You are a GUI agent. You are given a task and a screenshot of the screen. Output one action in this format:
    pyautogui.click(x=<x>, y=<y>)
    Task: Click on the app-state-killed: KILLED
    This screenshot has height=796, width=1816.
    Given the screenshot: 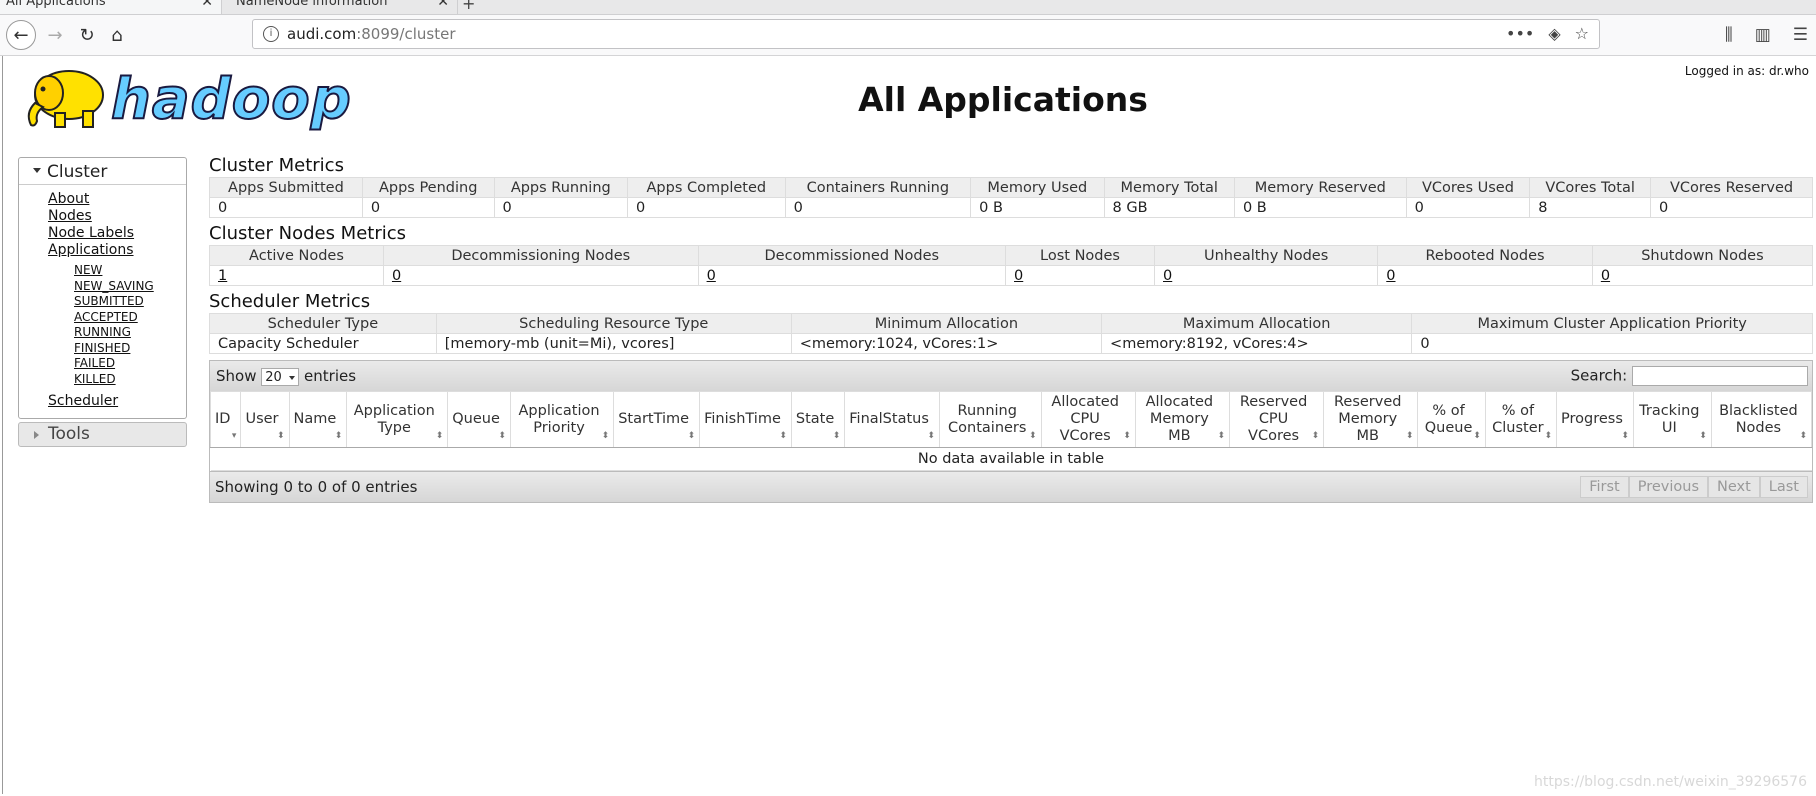 What is the action you would take?
    pyautogui.click(x=95, y=379)
    